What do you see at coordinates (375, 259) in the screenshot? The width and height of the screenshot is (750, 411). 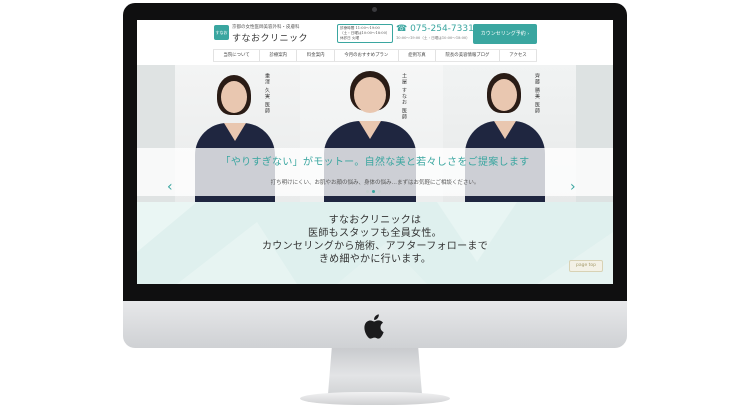 I see `intro-line: きめ細やかに行います。` at bounding box center [375, 259].